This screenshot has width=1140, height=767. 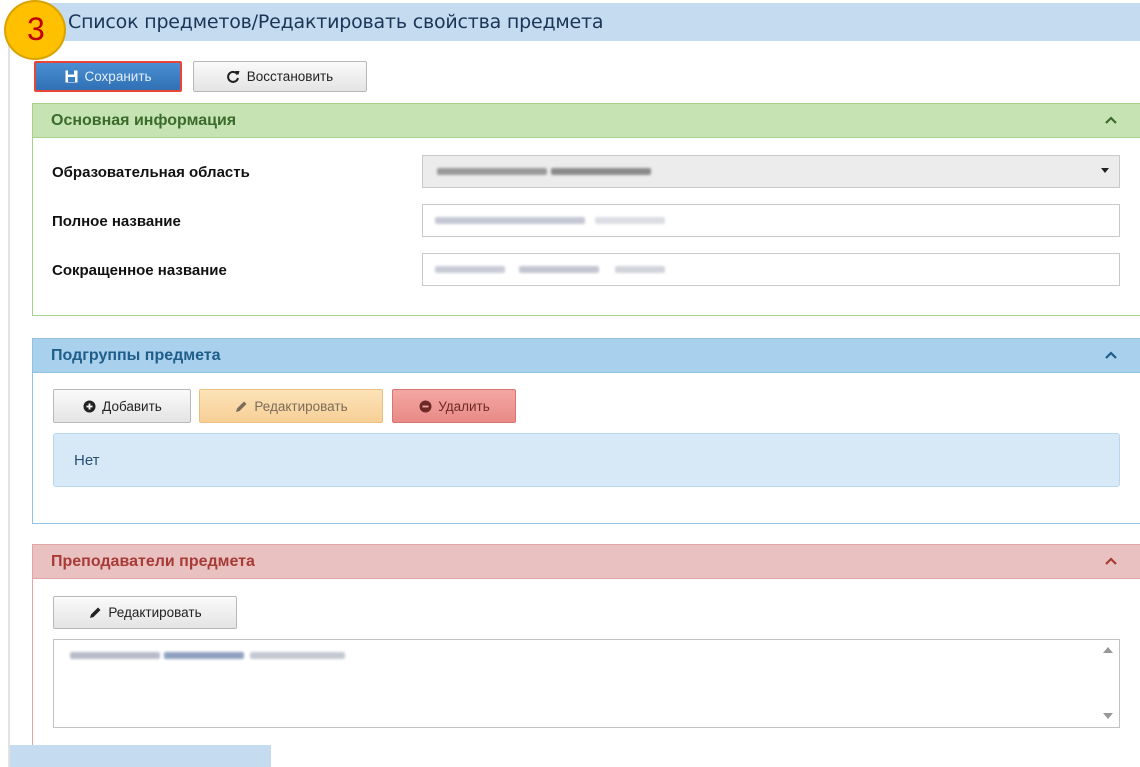 I want to click on edit-subgroup-label: Редактировать, so click(x=301, y=406).